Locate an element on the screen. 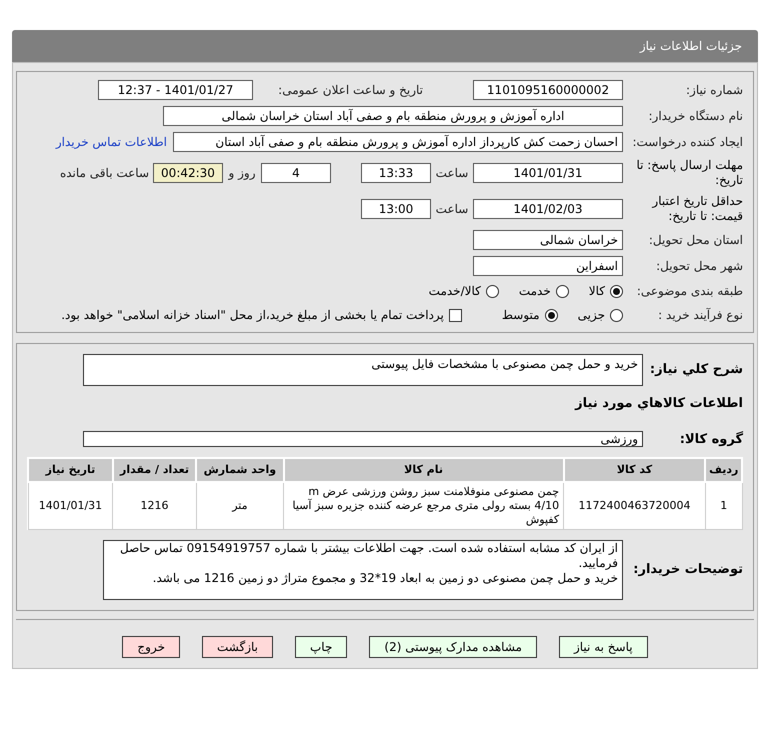 The width and height of the screenshot is (770, 745). page-title: جزئیات اطلاعات نیاز is located at coordinates (691, 46).